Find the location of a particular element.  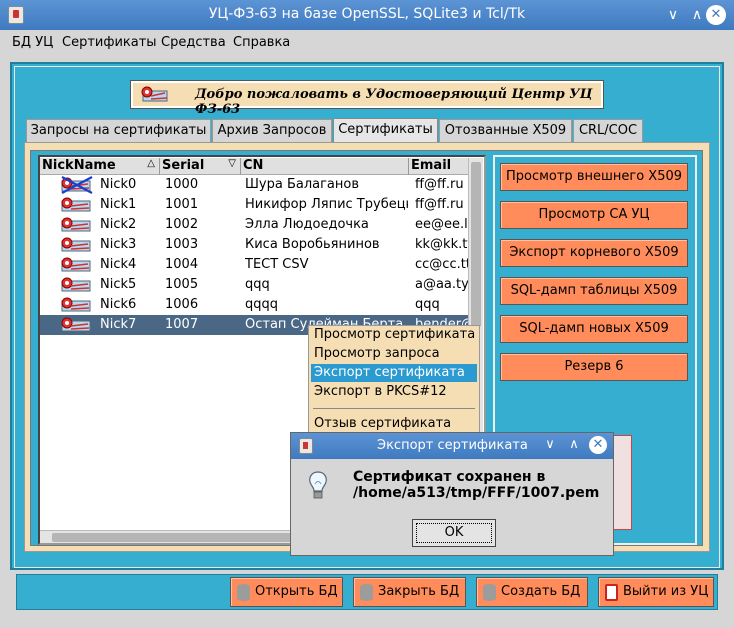

table-row: Nick4 1004 TECT CSV cc@cc.tt is located at coordinates (255, 265).